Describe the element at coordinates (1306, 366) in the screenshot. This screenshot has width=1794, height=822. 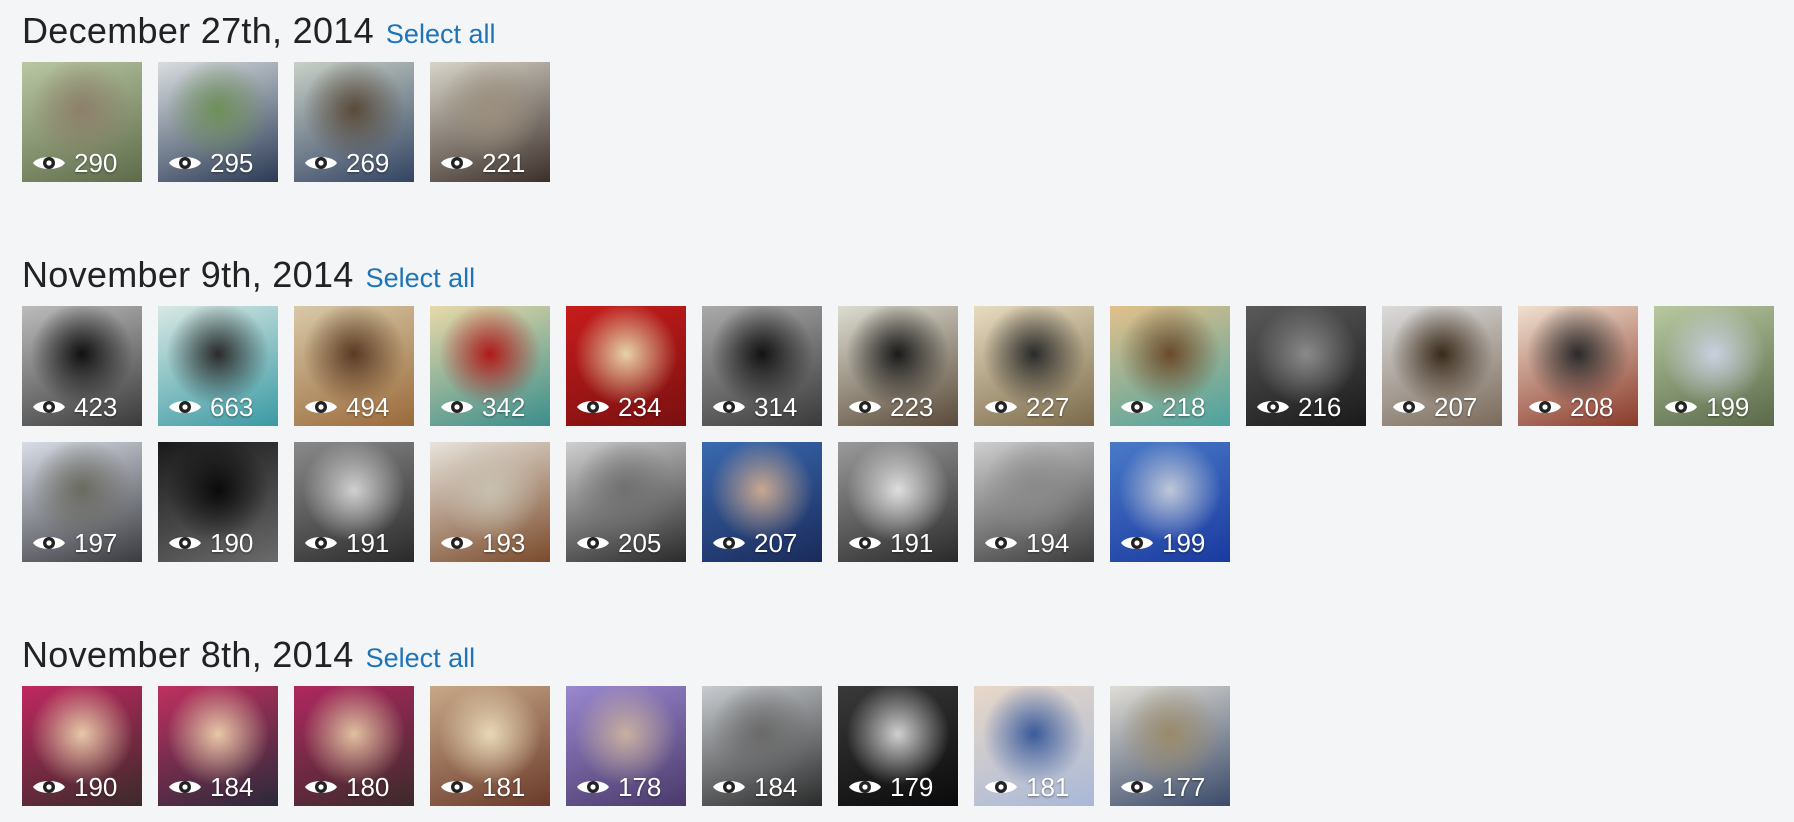
I see `photo-thumbnail: 216` at that location.